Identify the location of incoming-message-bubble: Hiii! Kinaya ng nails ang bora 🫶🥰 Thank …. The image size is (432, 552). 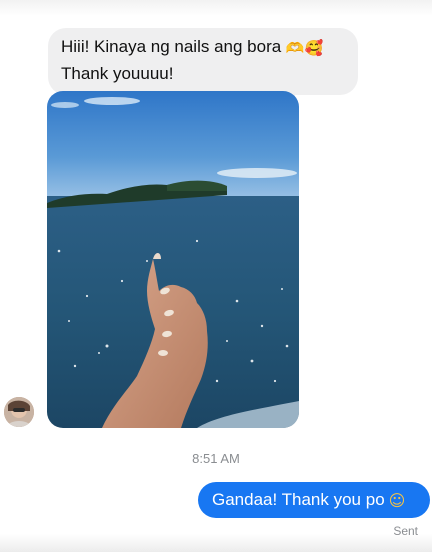
(203, 61).